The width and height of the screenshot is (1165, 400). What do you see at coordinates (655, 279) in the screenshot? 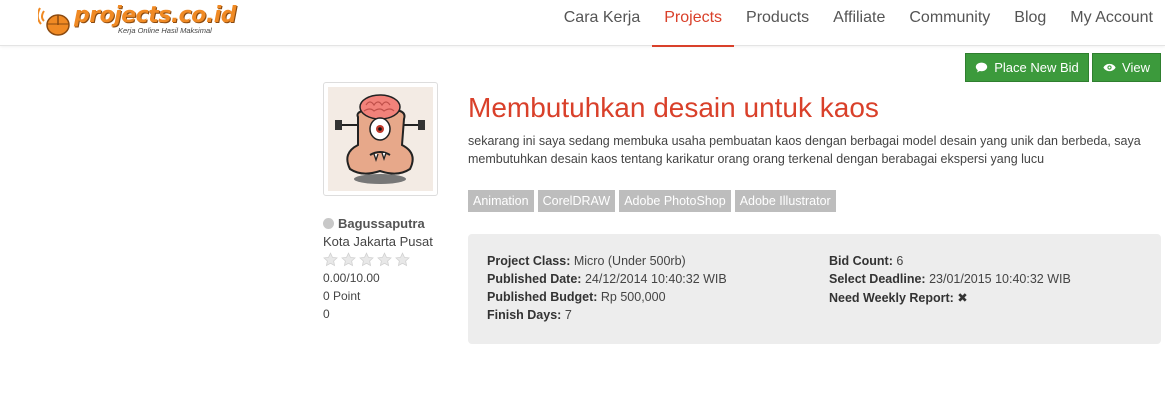
I see `published-date-value: 24/12/2014 10:40:32 WIB` at bounding box center [655, 279].